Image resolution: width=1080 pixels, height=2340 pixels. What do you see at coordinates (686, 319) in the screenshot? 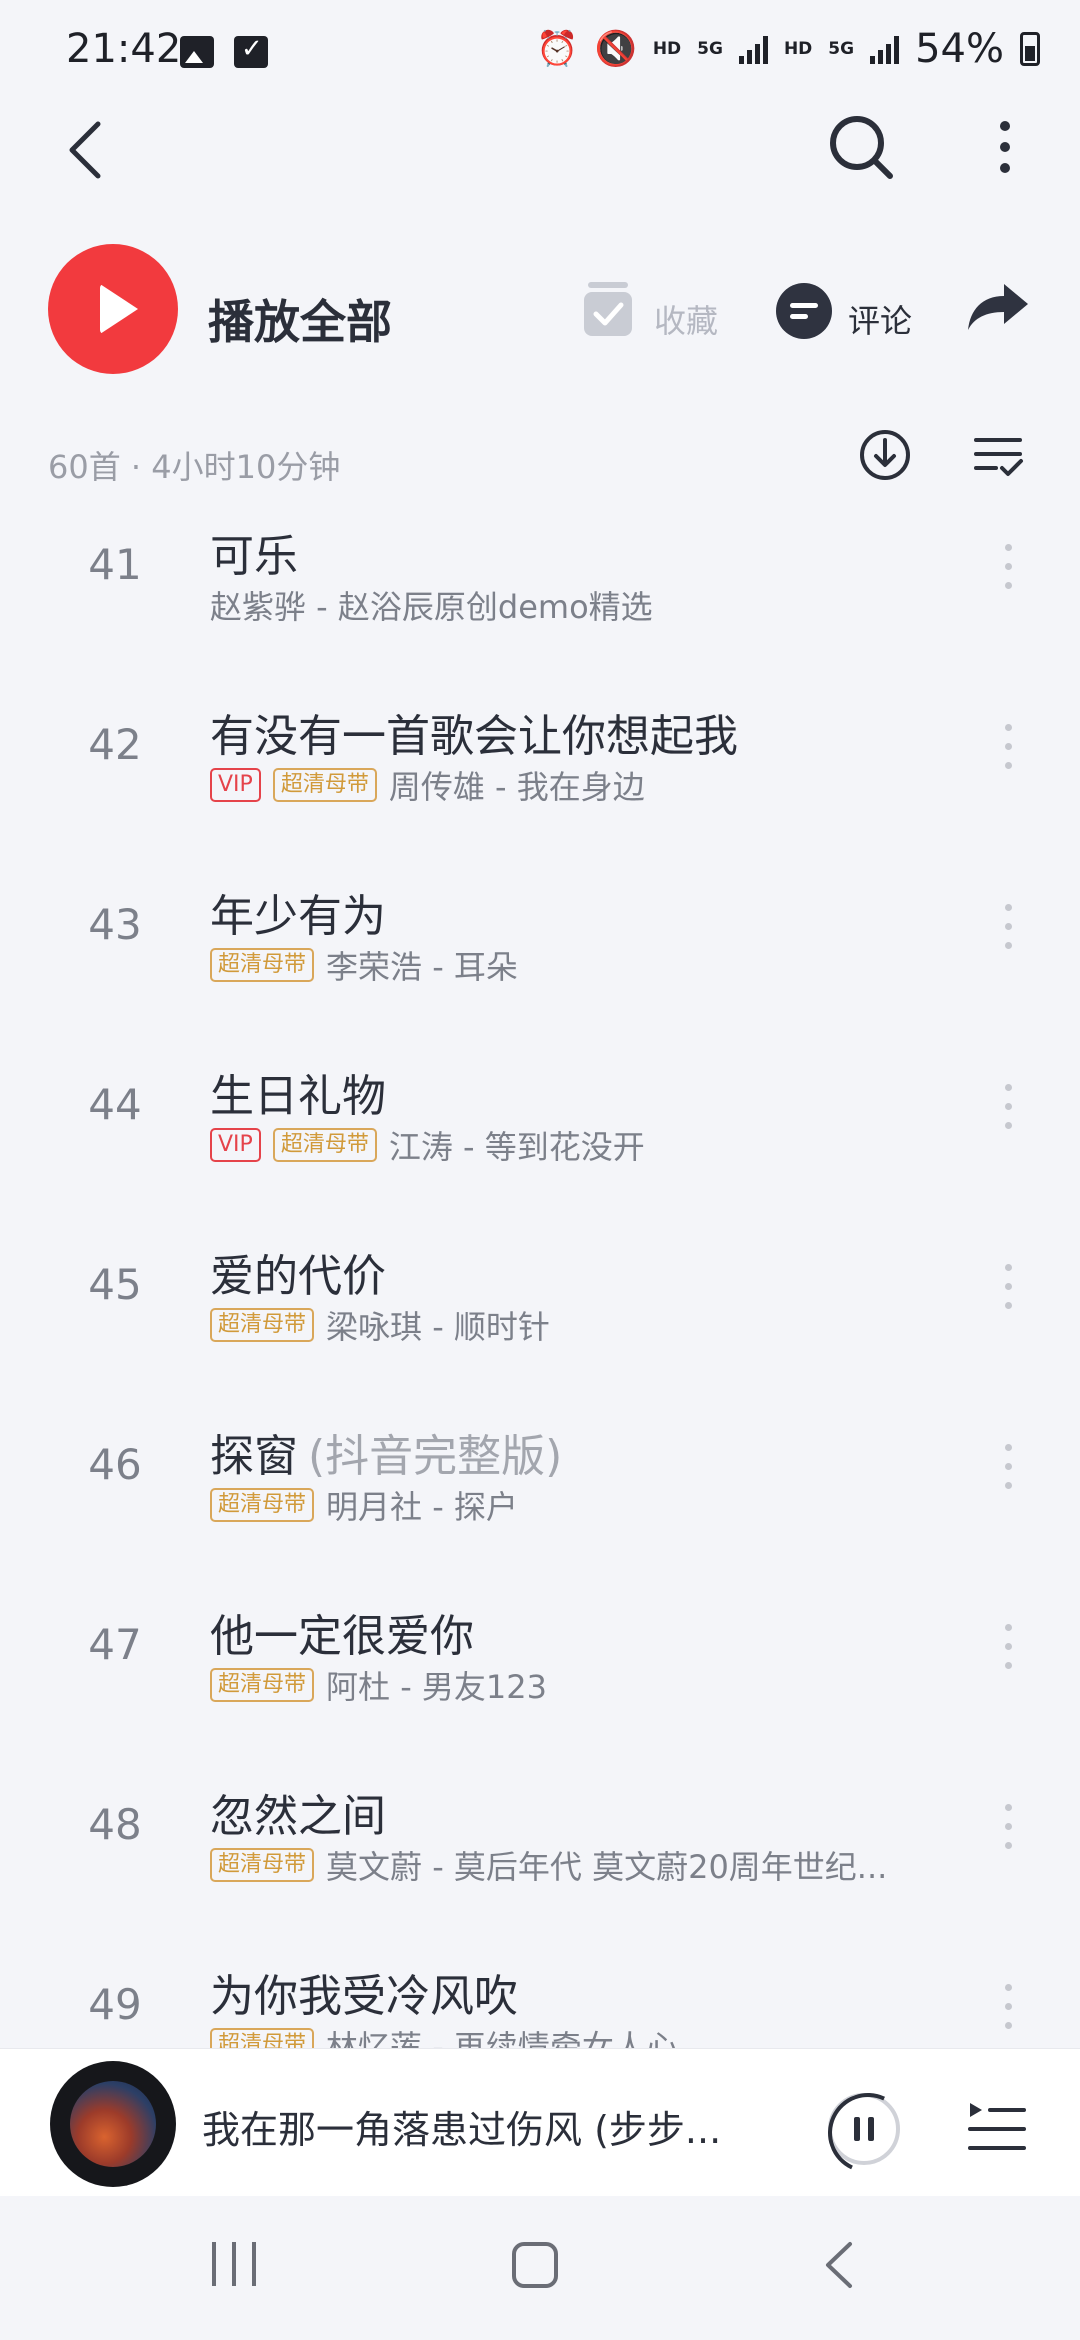
I see `collect-label: 收藏` at bounding box center [686, 319].